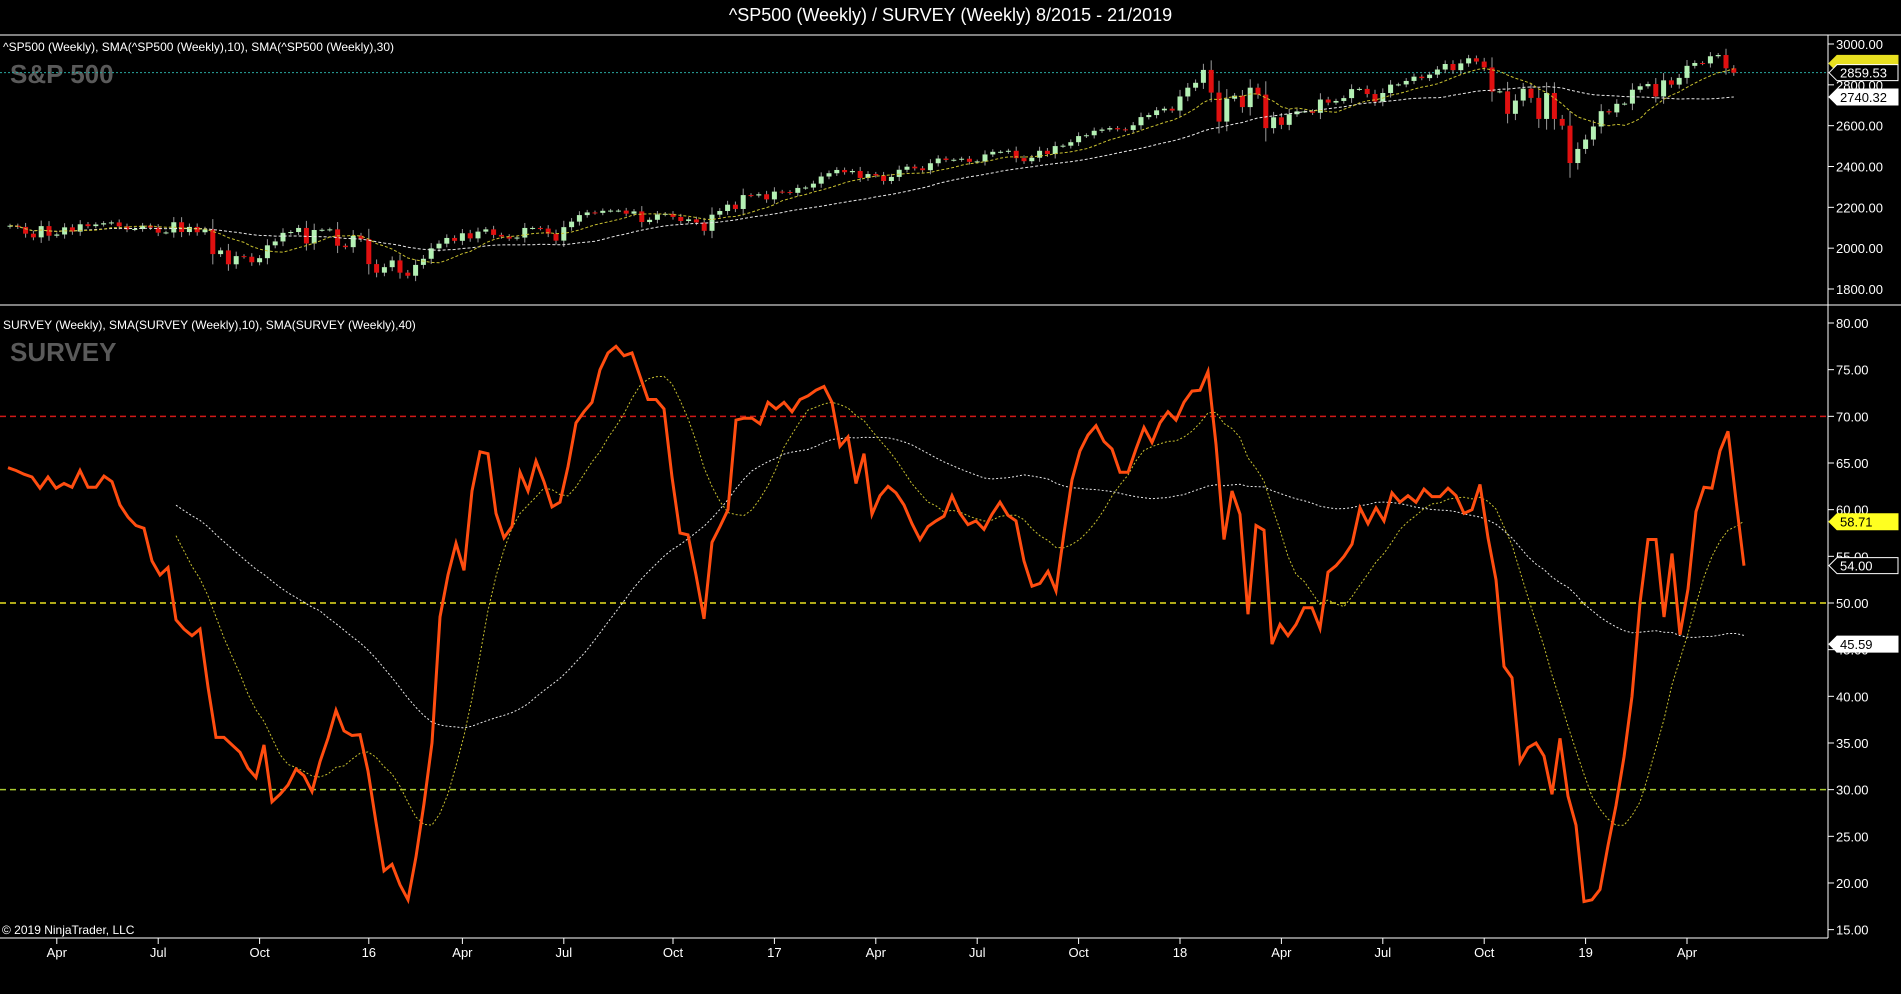 The width and height of the screenshot is (1901, 994). I want to click on bottom-panel-watermark: SURVEY, so click(63, 352).